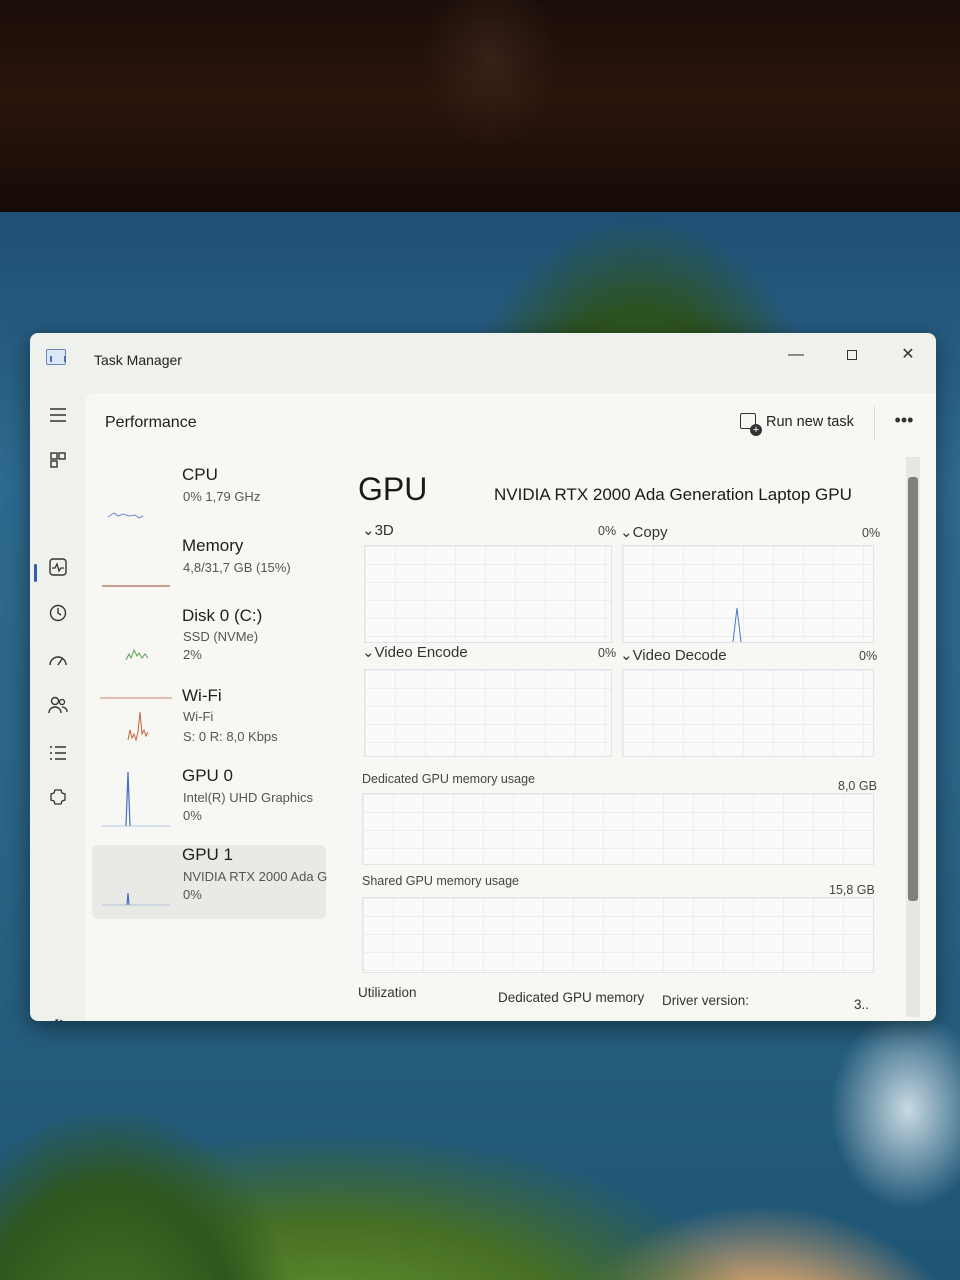  What do you see at coordinates (200, 474) in the screenshot?
I see `device-name: CPU` at bounding box center [200, 474].